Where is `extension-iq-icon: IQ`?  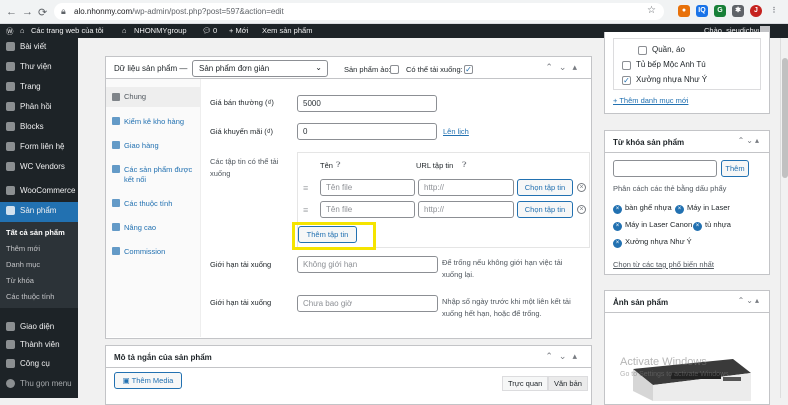
extension-iq-icon: IQ is located at coordinates (702, 11).